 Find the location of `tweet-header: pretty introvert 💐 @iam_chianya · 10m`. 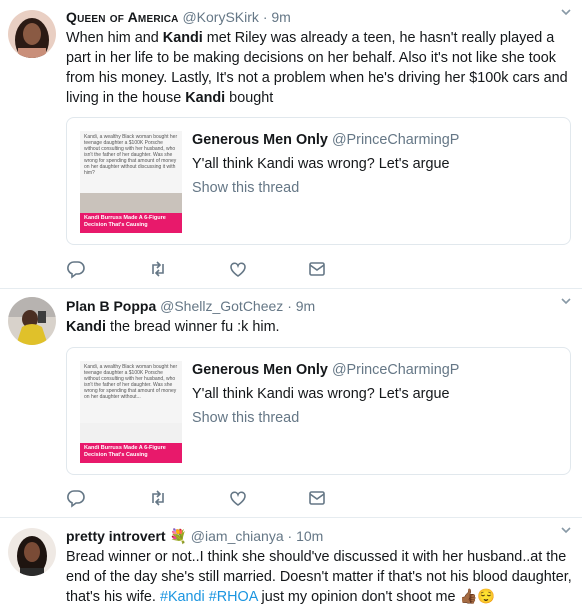

tweet-header: pretty introvert 💐 @iam_chianya · 10m is located at coordinates (320, 536).